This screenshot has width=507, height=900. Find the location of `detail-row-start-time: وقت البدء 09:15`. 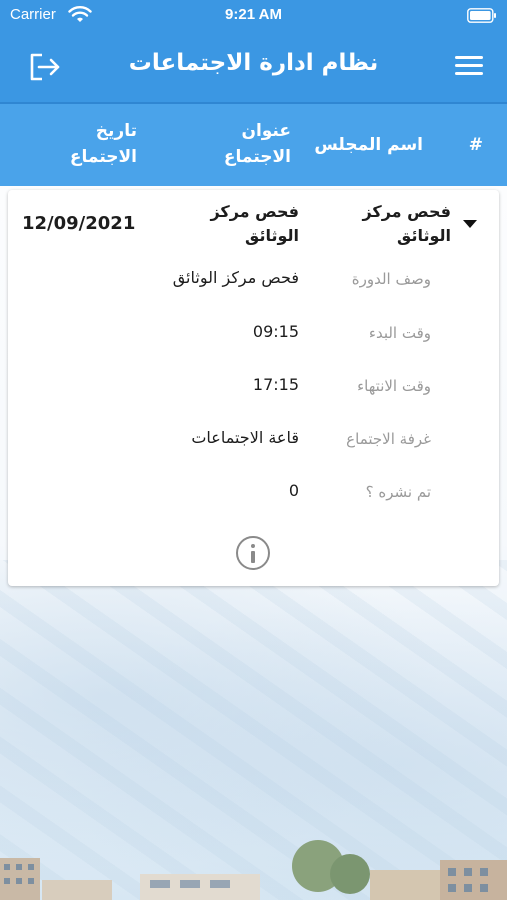

detail-row-start-time: وقت البدء 09:15 is located at coordinates (253, 335).